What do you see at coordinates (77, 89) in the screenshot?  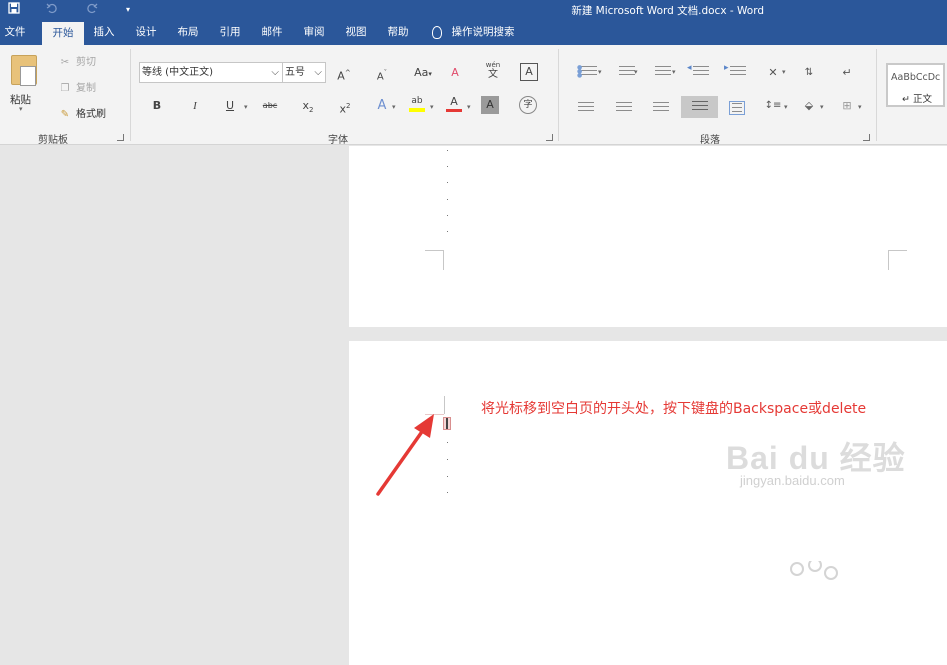 I see `copy-button: ❐ 复制` at bounding box center [77, 89].